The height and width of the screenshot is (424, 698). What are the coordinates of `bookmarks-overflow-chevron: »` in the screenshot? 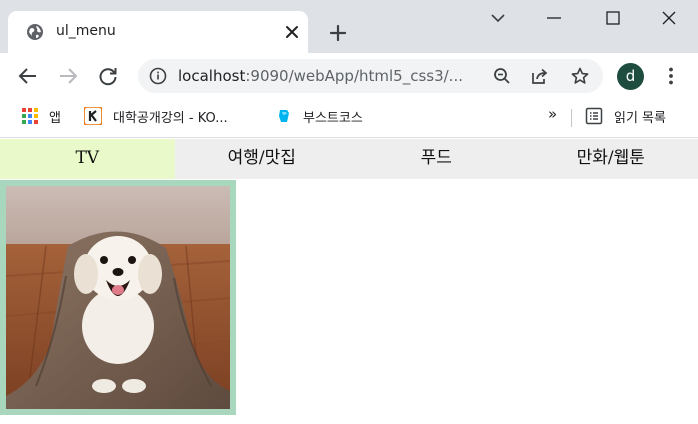 It's located at (552, 115).